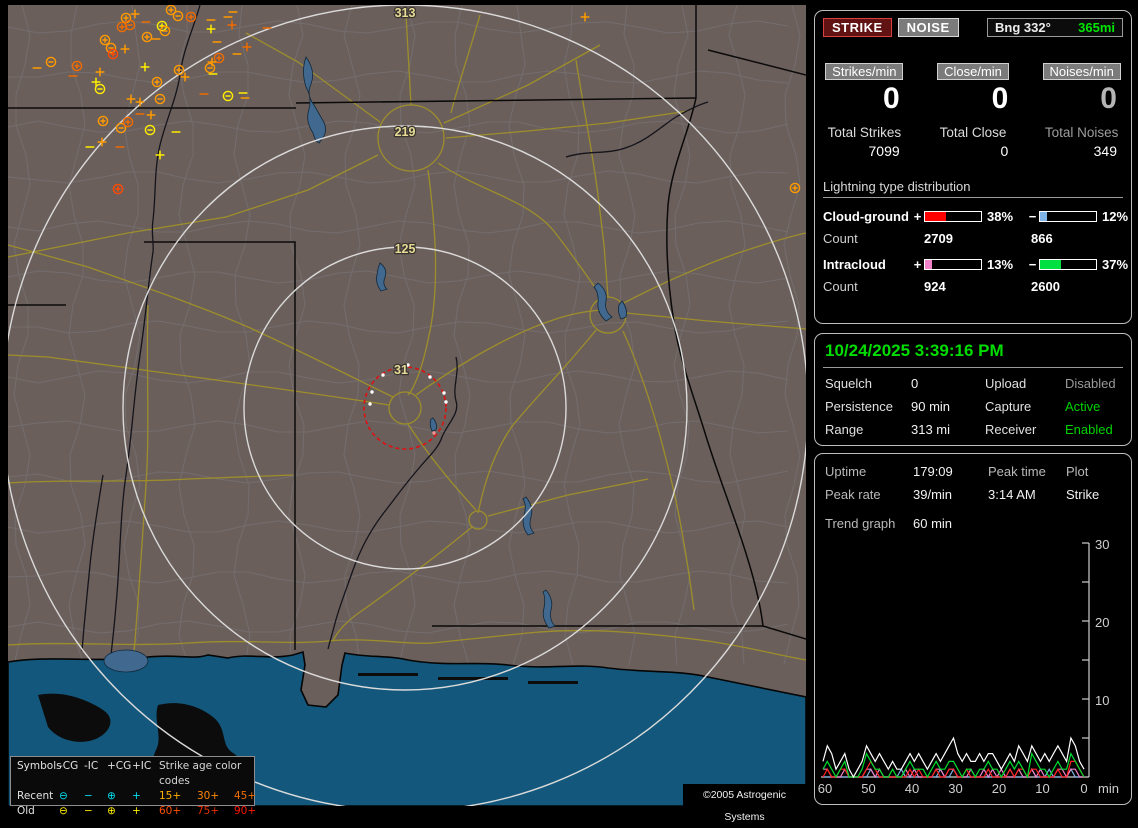 This screenshot has width=1138, height=828. What do you see at coordinates (111, 796) in the screenshot?
I see `cg-pos-recent-icon: ⊕` at bounding box center [111, 796].